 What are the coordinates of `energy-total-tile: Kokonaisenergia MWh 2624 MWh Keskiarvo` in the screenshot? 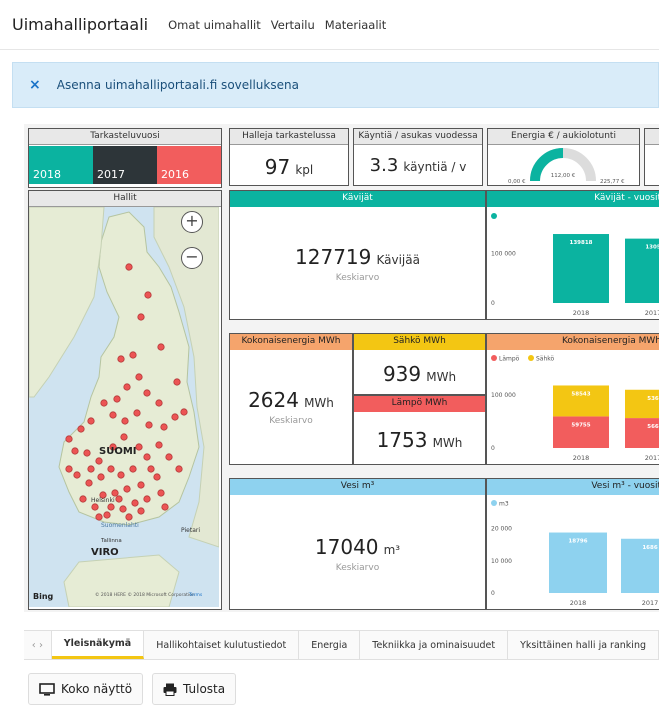 It's located at (291, 399).